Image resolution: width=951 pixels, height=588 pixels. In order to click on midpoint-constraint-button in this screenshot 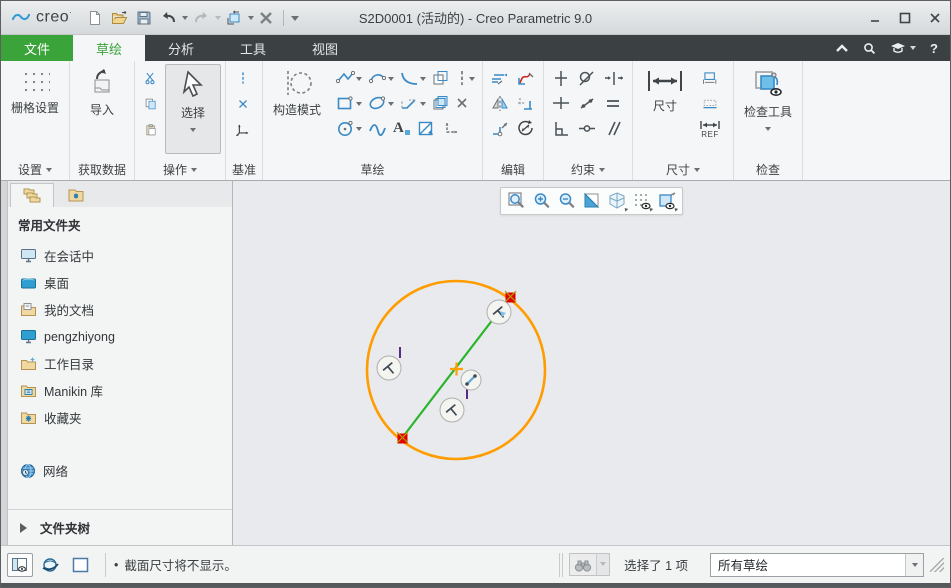, I will do `click(614, 78)`.